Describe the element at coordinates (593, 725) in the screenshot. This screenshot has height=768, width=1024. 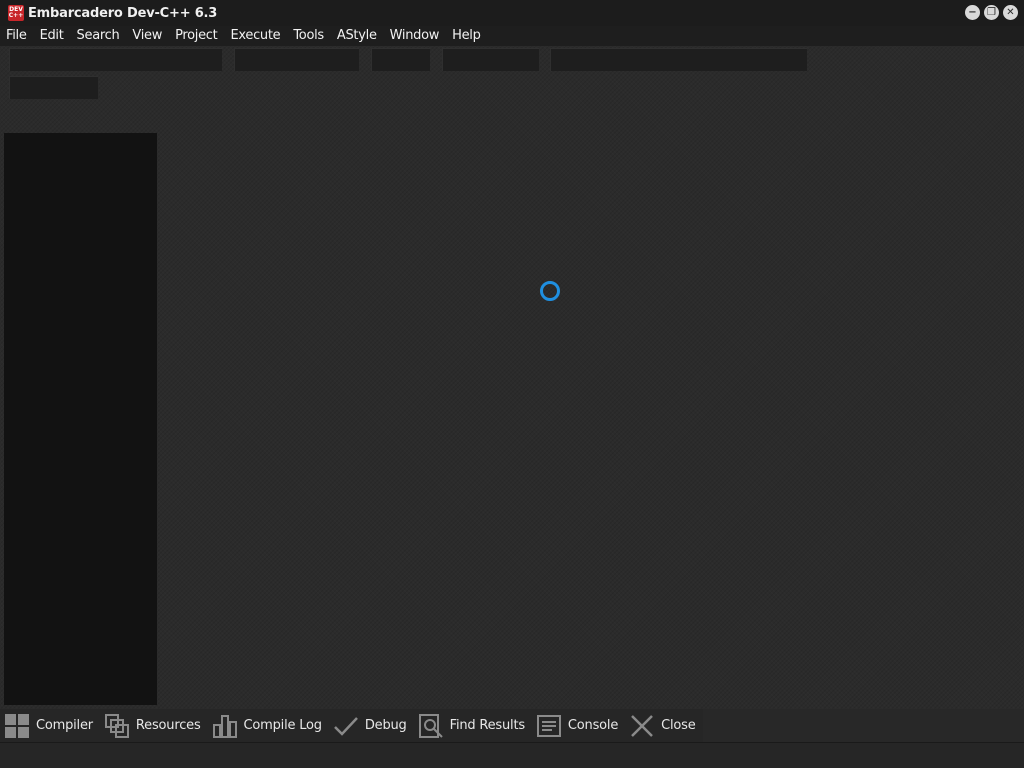
I see `tab-label: Console` at that location.